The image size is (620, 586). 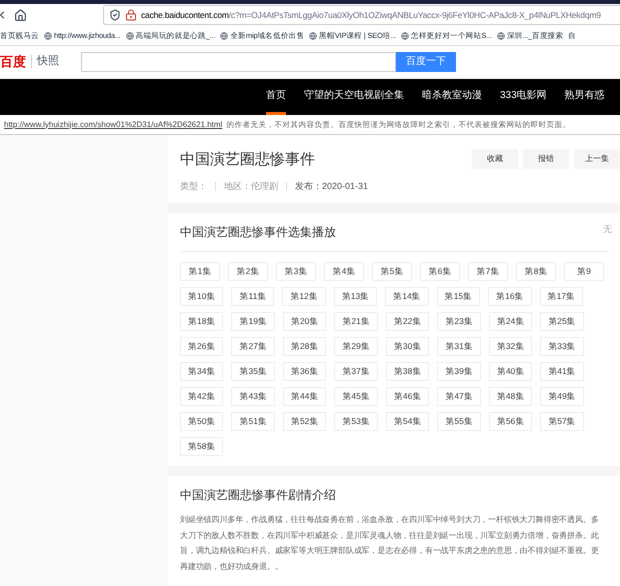 What do you see at coordinates (258, 495) in the screenshot?
I see `section-title: 中国演艺圈悲惨事件剧情介绍` at bounding box center [258, 495].